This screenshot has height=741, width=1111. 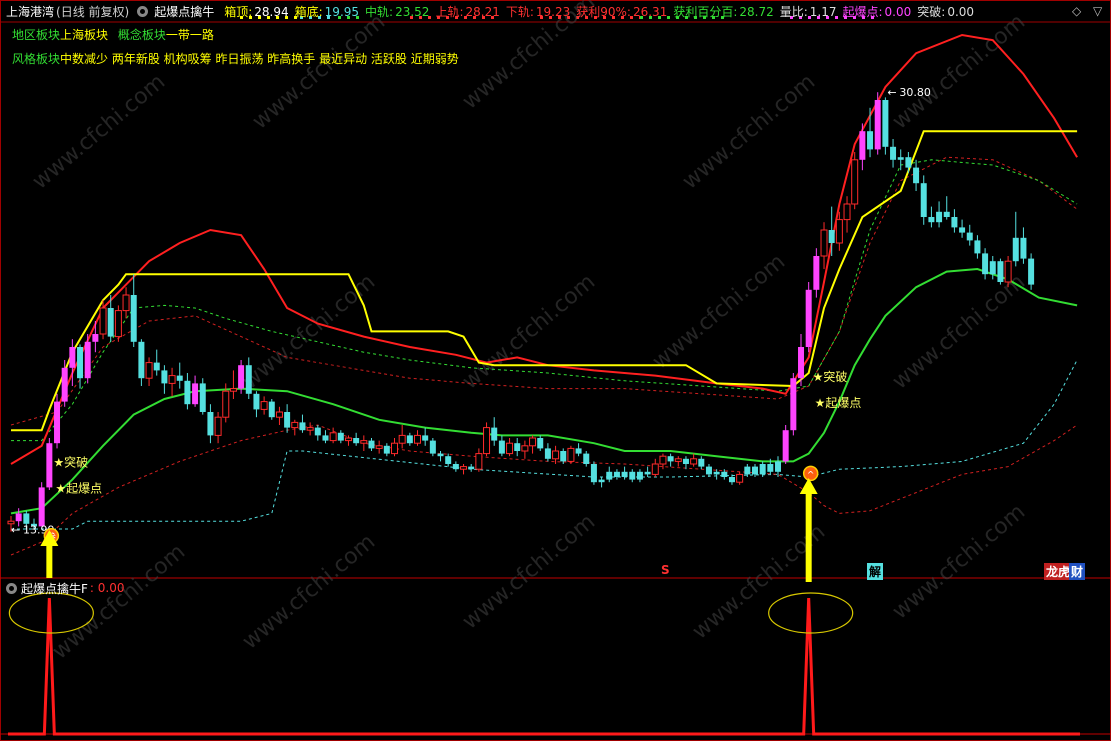 I want to click on breakout-label: ★突破, so click(x=70, y=462).